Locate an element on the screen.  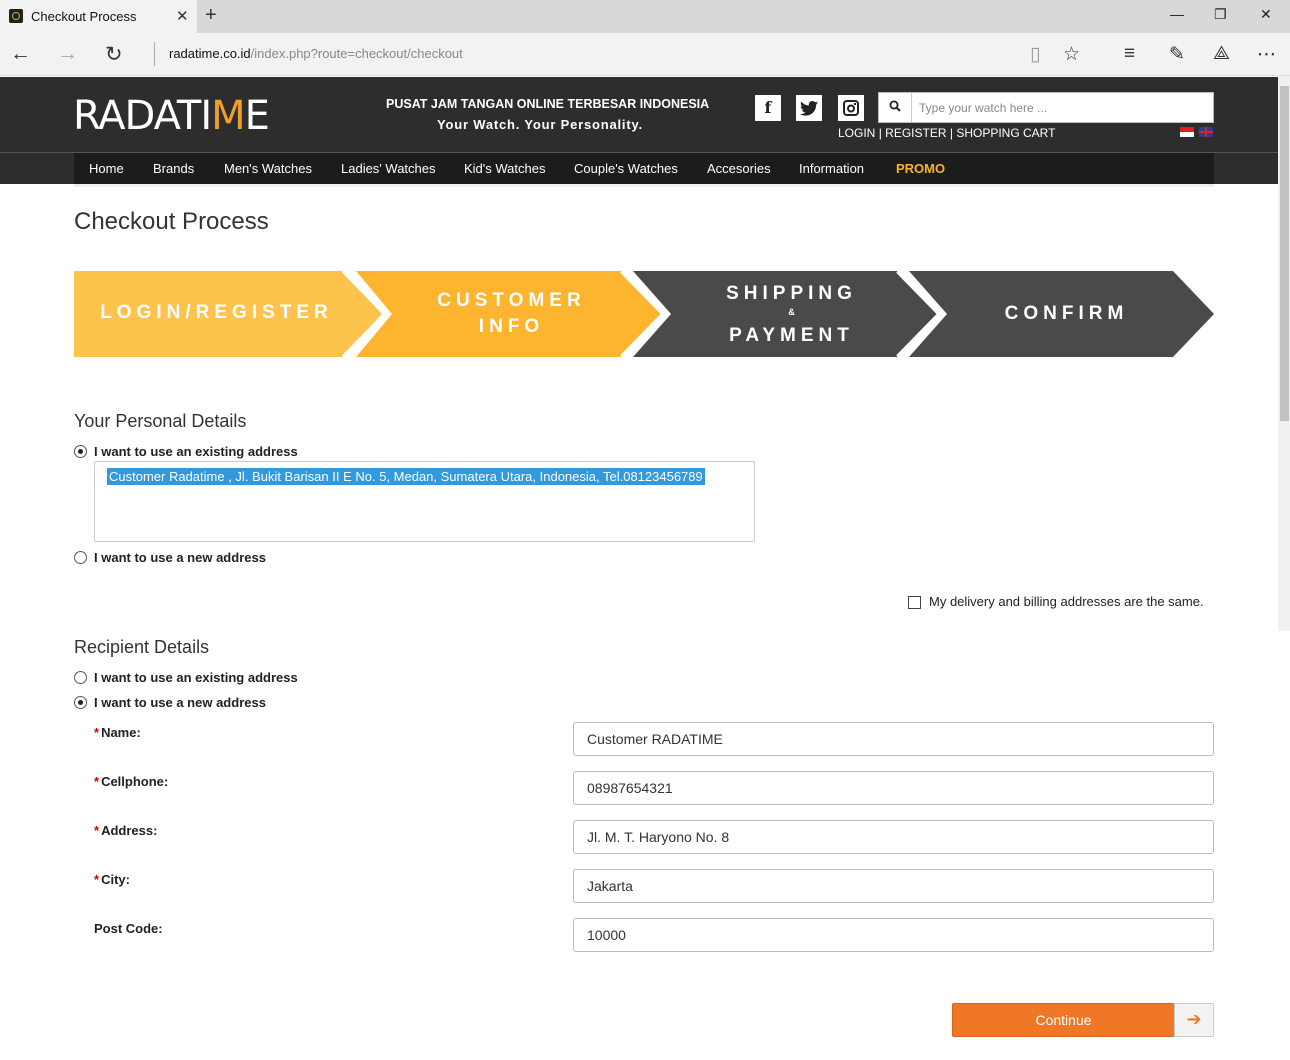
nav-item-information: Information is located at coordinates (831, 168).